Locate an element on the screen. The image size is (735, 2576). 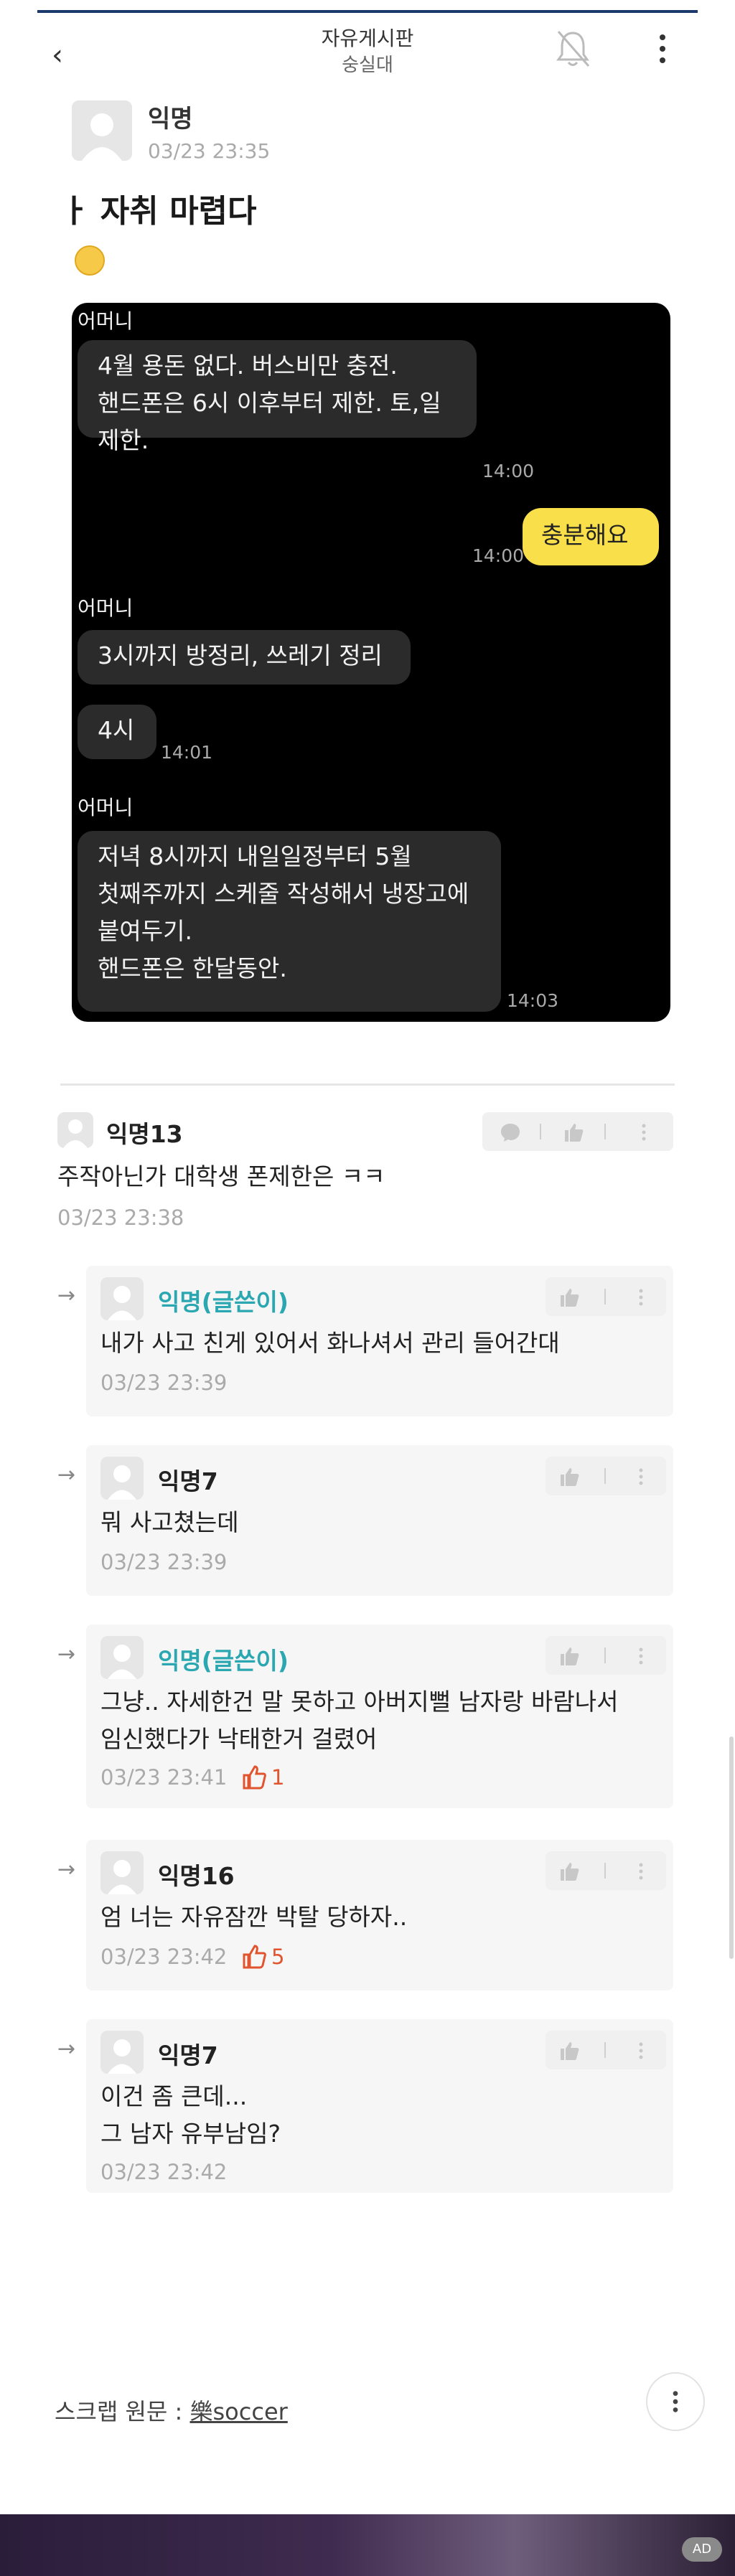
comment-text: 내가 사고 친게 있어서 화나셔서 관리 들어간대 is located at coordinates (330, 1343).